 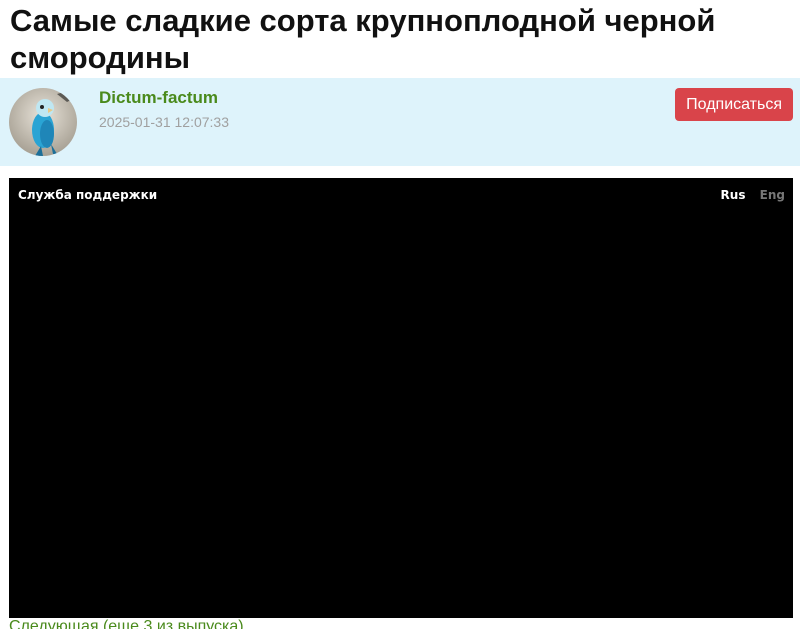 What do you see at coordinates (733, 195) in the screenshot?
I see `lang-rus-option: Rus` at bounding box center [733, 195].